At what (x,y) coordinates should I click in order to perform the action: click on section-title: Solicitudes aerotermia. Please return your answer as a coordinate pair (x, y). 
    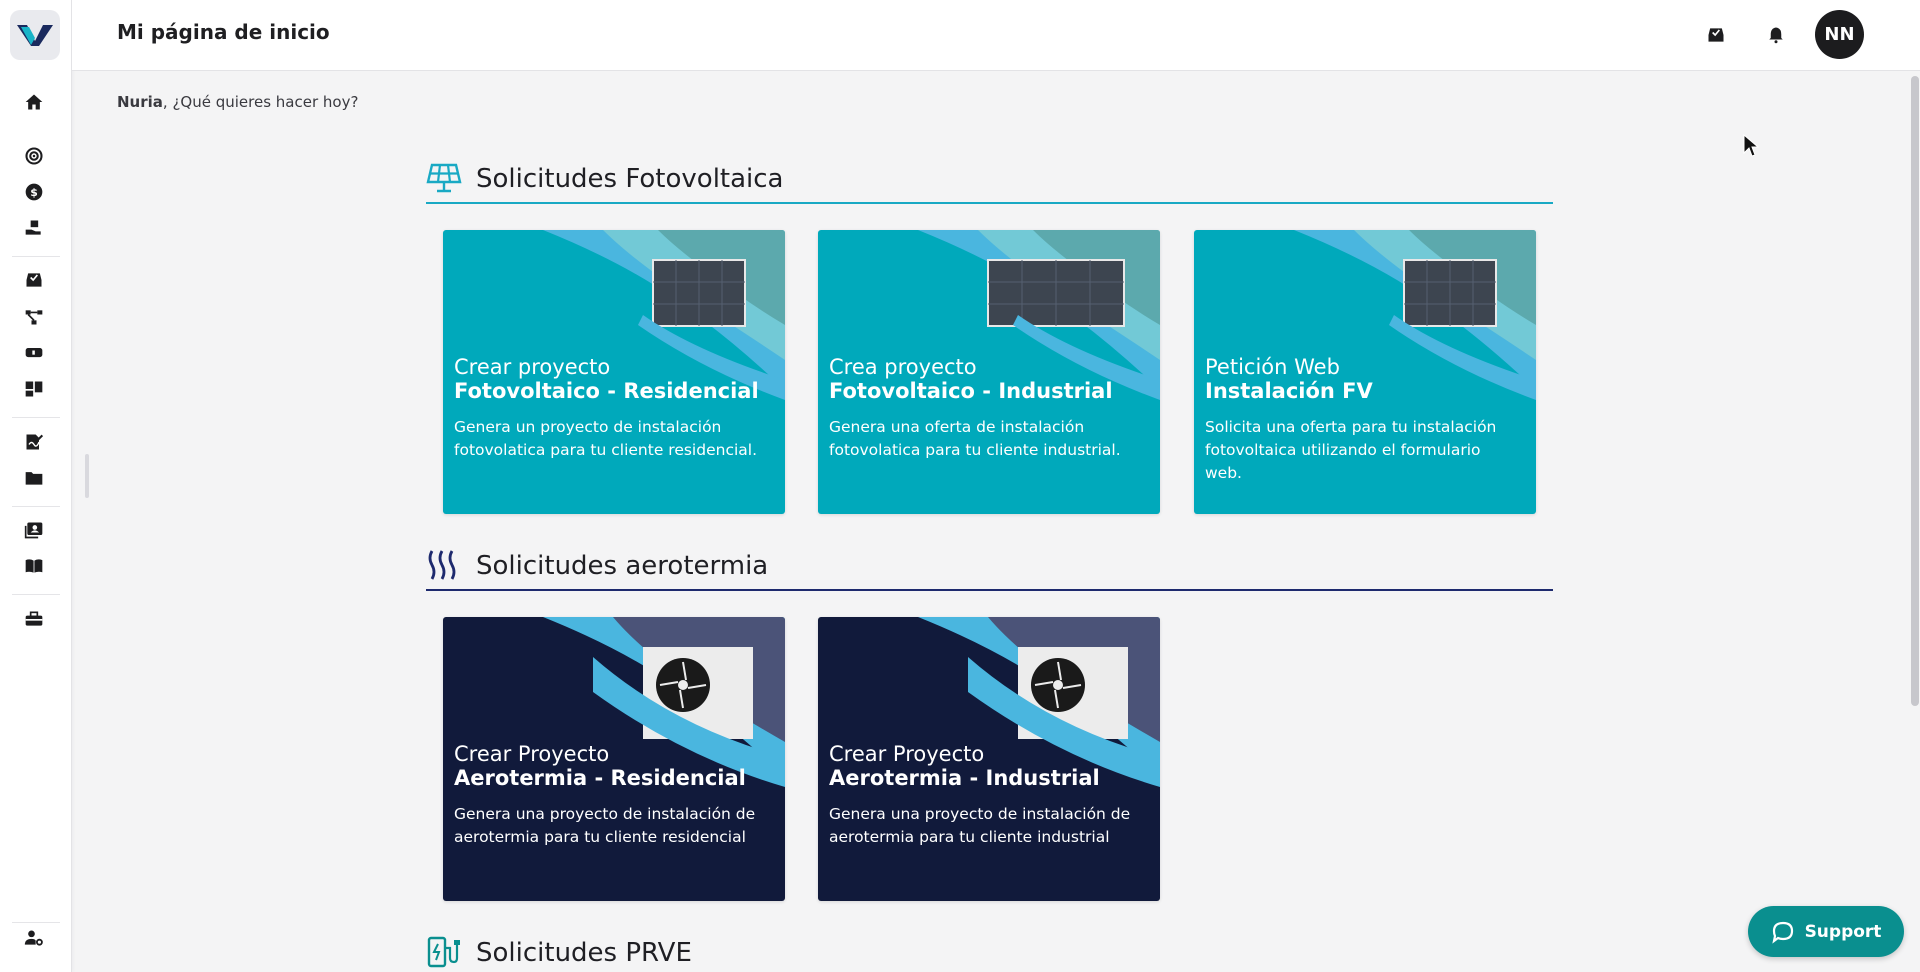
    Looking at the image, I should click on (622, 566).